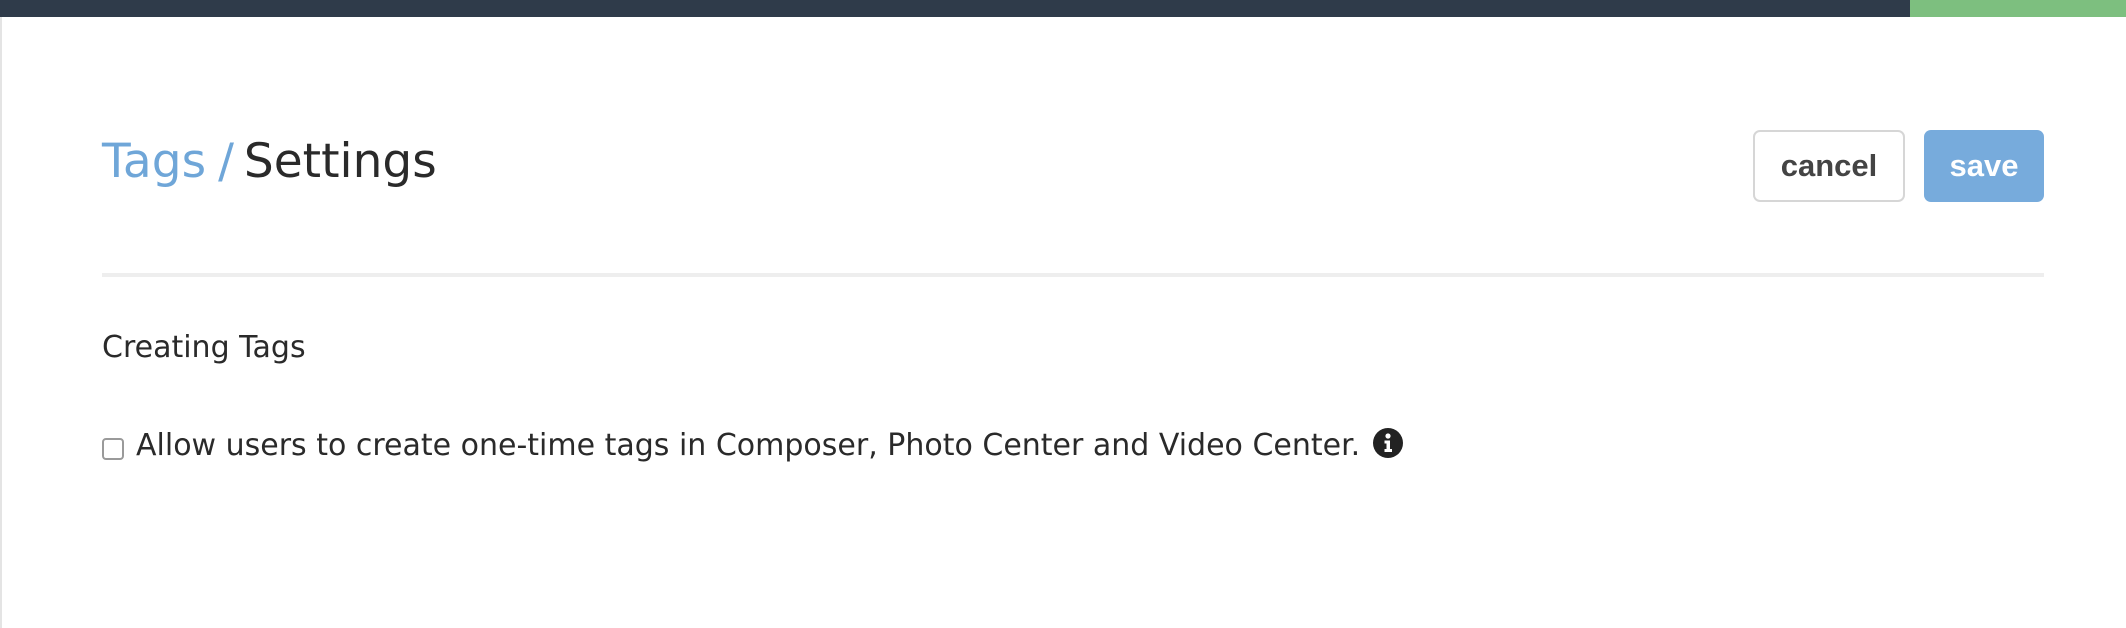 The height and width of the screenshot is (628, 2126). Describe the element at coordinates (2018, 8) in the screenshot. I see `top-bar-accent` at that location.